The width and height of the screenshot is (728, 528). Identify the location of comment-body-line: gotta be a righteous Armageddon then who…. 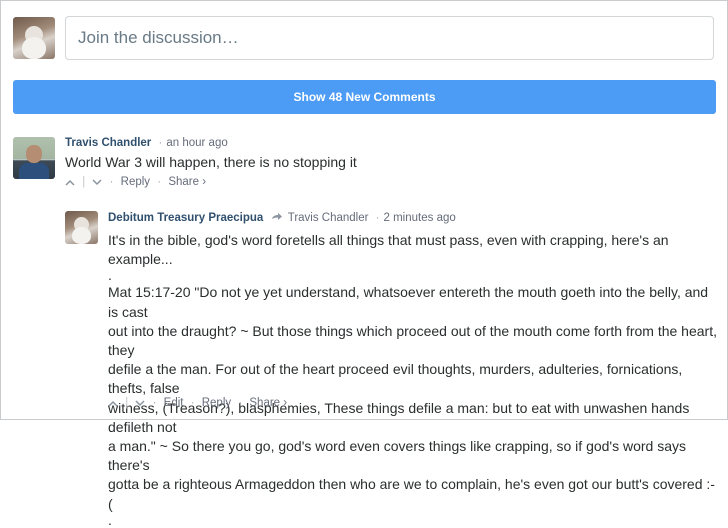
(411, 494).